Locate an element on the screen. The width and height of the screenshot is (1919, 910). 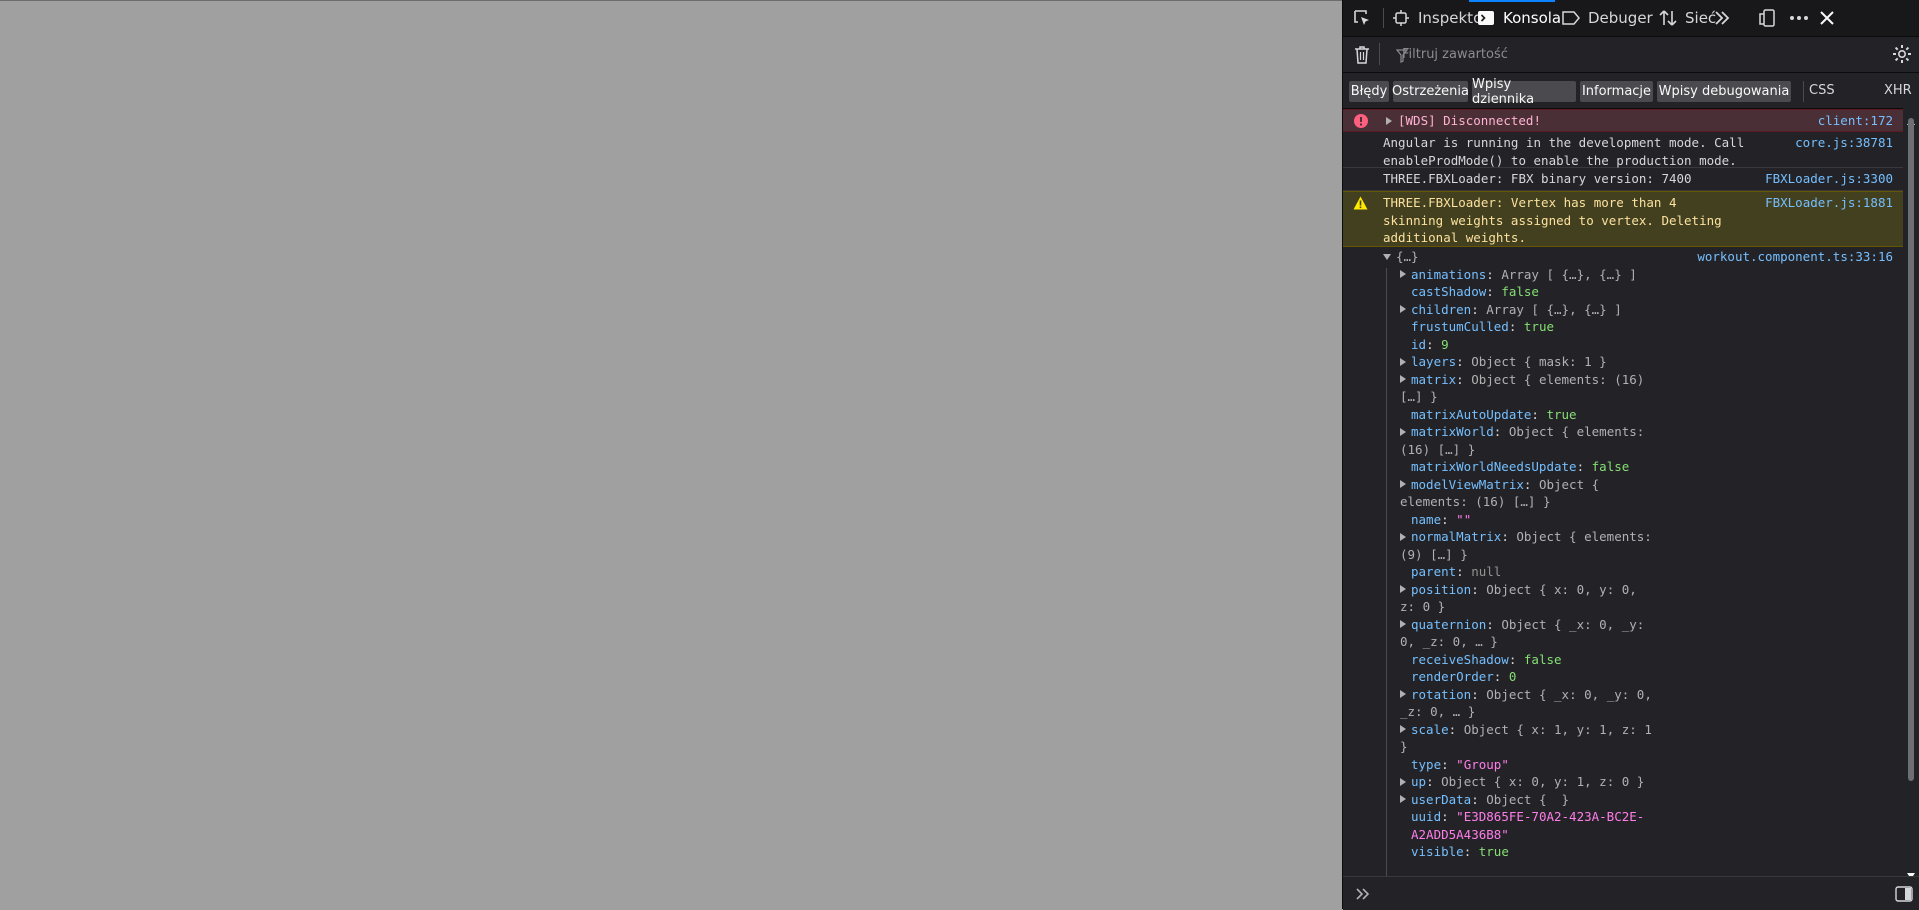
object-root-toggle: {…} is located at coordinates (1401, 257).